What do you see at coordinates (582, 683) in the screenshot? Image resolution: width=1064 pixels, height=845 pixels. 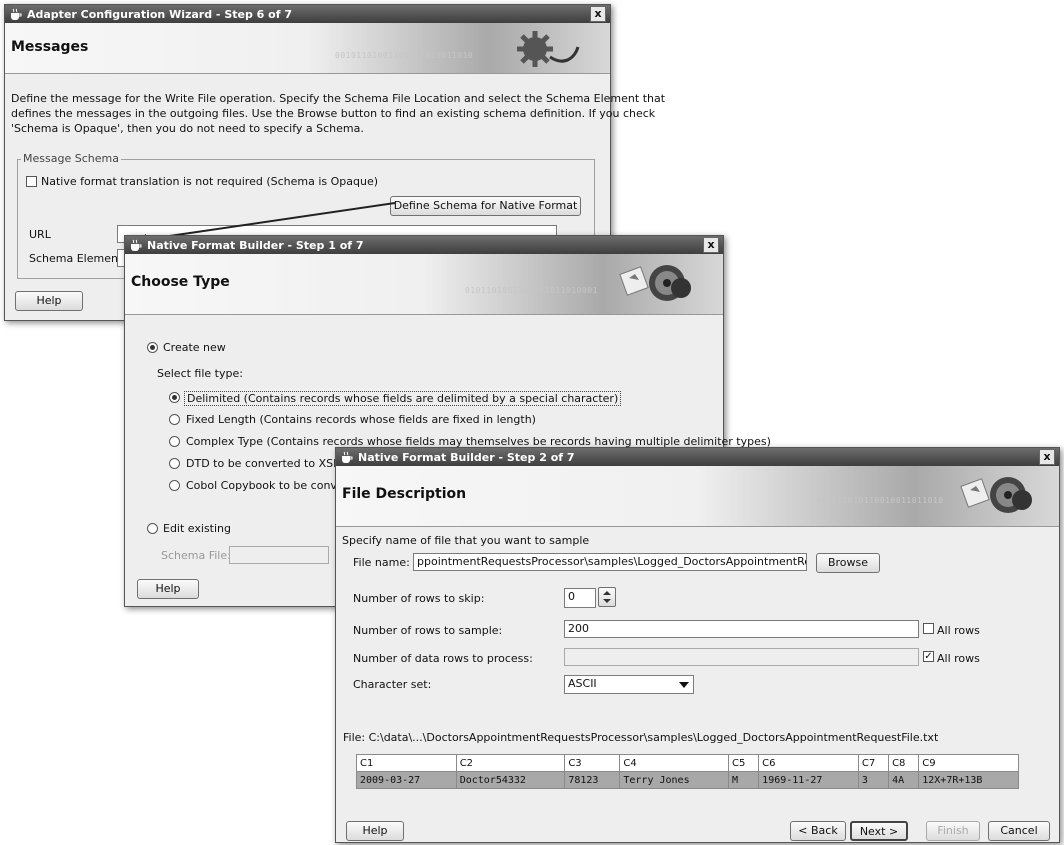 I see `charset-value: ASCII` at bounding box center [582, 683].